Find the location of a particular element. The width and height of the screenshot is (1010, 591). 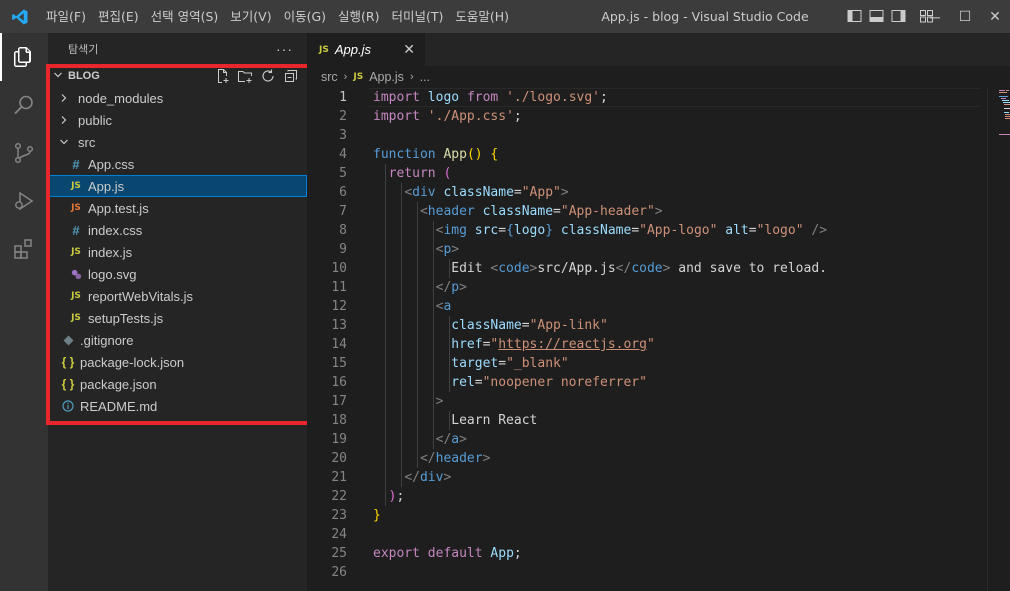

code-text: </p> is located at coordinates (420, 287).